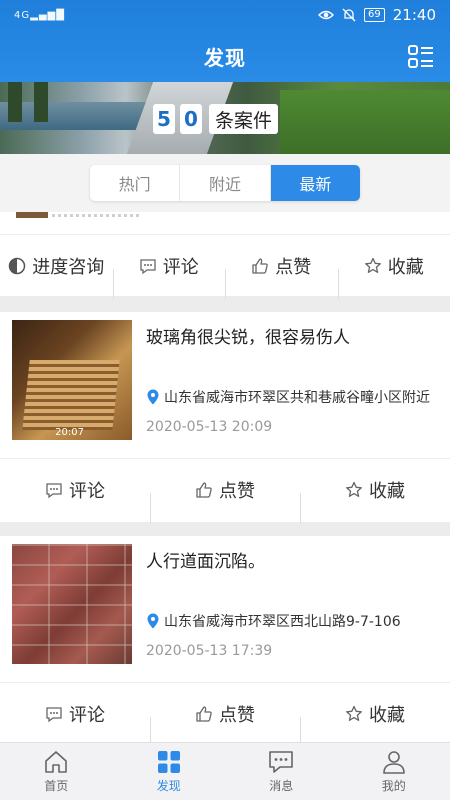 Image resolution: width=450 pixels, height=800 pixels. I want to click on case-location: 山东省威海市环翠区西北山路9-7-106, so click(291, 621).